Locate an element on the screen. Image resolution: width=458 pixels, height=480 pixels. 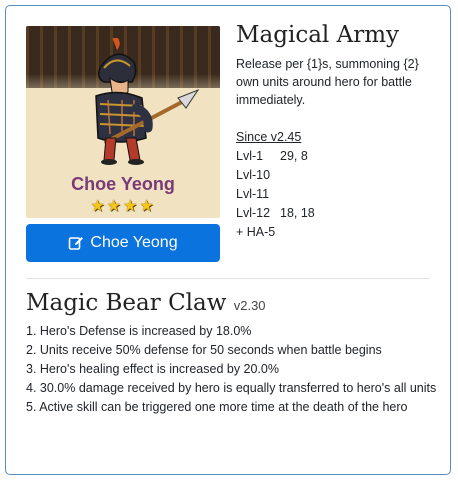
since-version: Since v2.45 is located at coordinates (269, 137).